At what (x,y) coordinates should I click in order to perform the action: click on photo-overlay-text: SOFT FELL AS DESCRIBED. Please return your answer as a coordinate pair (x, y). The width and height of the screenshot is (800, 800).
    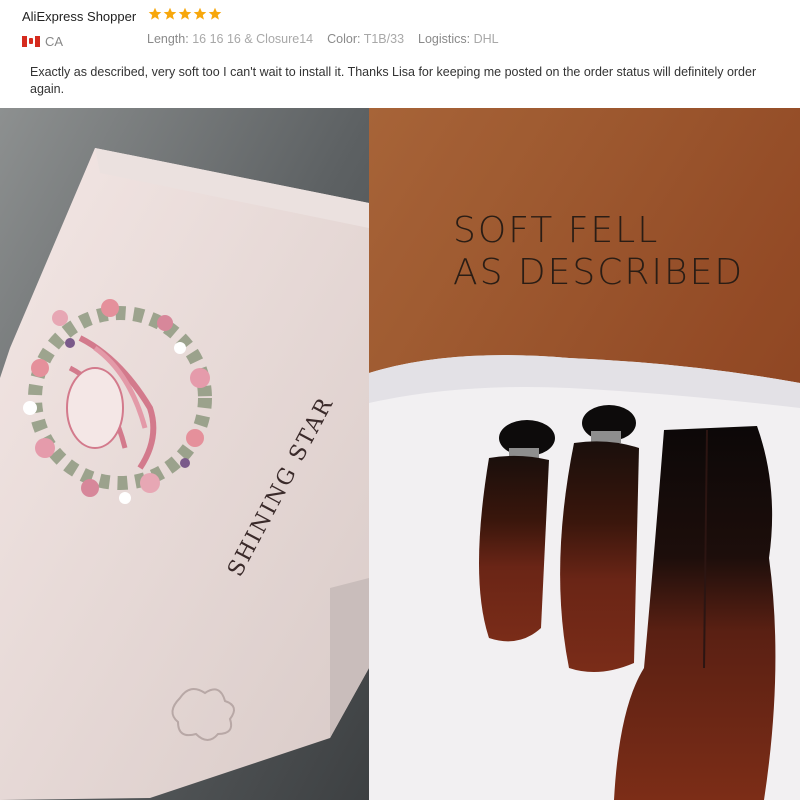
    Looking at the image, I should click on (598, 252).